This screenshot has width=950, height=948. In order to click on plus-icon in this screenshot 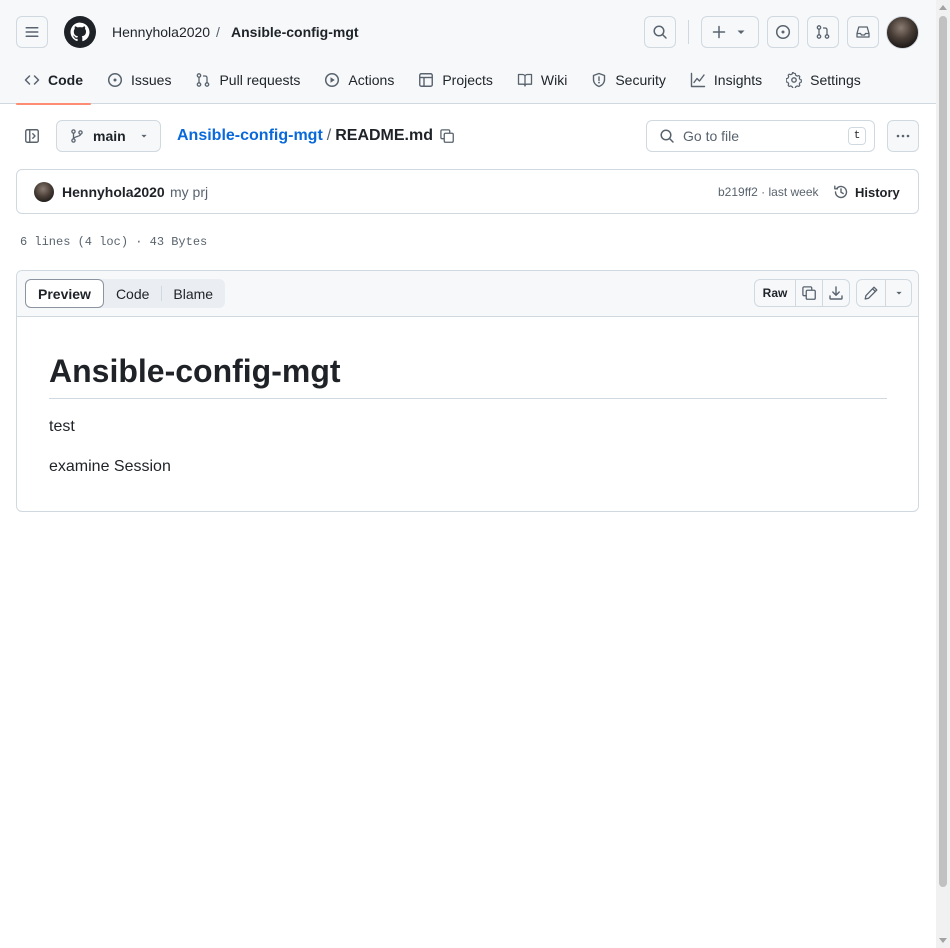, I will do `click(719, 32)`.